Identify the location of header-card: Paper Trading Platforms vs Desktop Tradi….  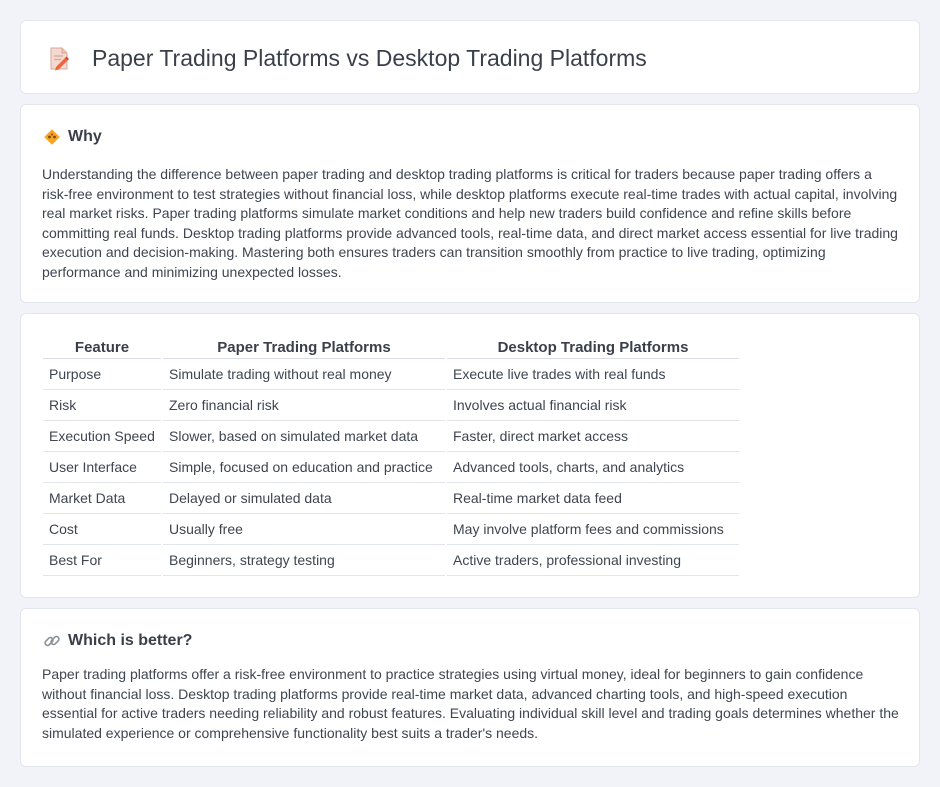
(470, 57).